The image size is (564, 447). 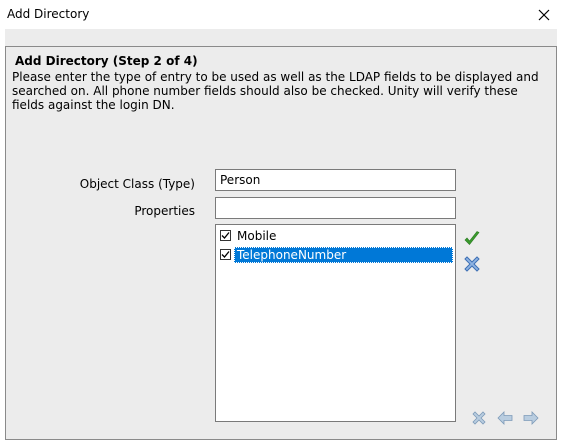 What do you see at coordinates (282, 14) in the screenshot?
I see `title-bar: Add Directory` at bounding box center [282, 14].